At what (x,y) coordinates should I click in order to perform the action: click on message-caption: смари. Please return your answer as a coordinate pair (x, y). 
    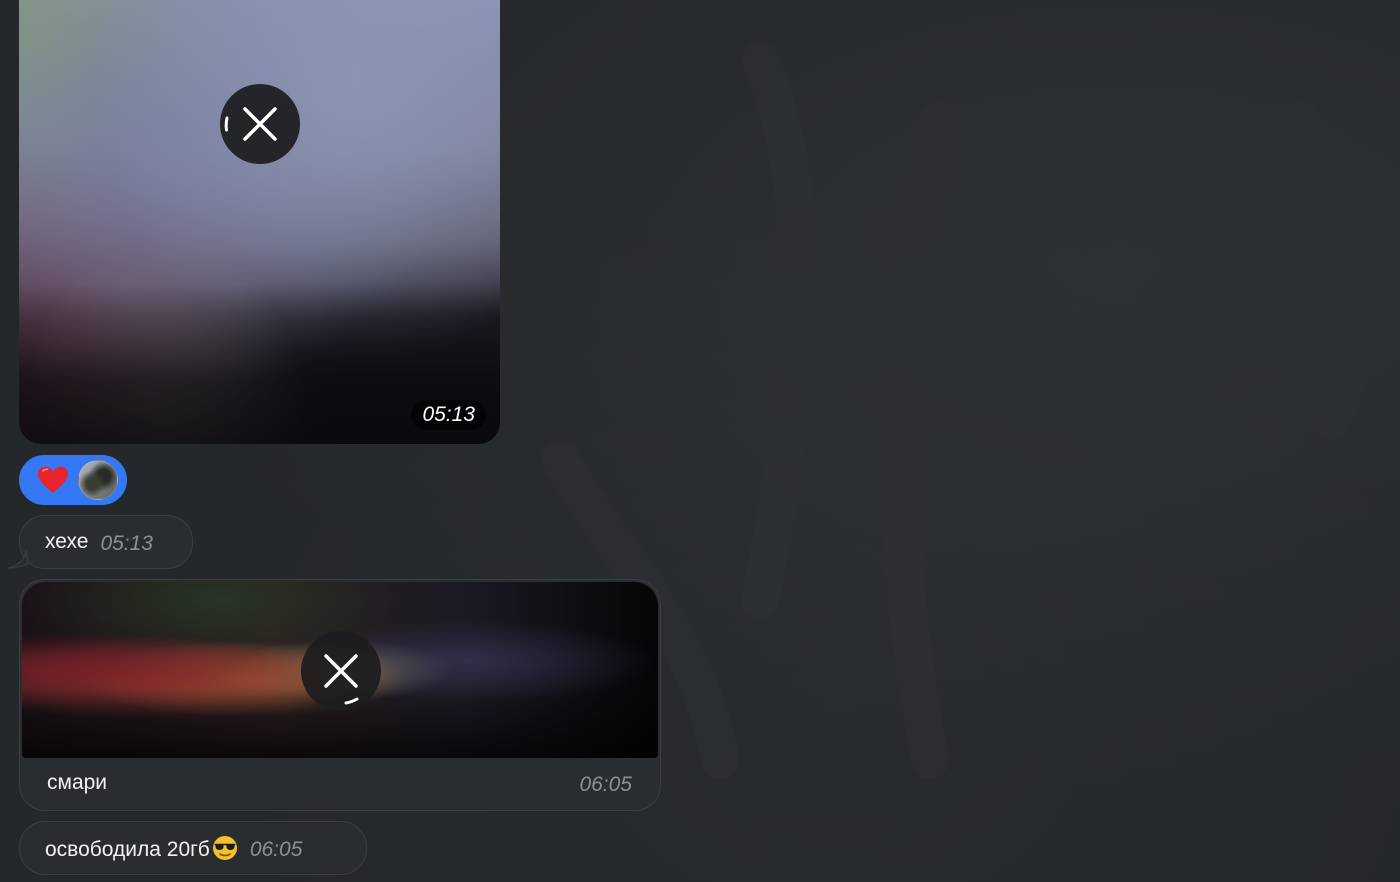
    Looking at the image, I should click on (77, 782).